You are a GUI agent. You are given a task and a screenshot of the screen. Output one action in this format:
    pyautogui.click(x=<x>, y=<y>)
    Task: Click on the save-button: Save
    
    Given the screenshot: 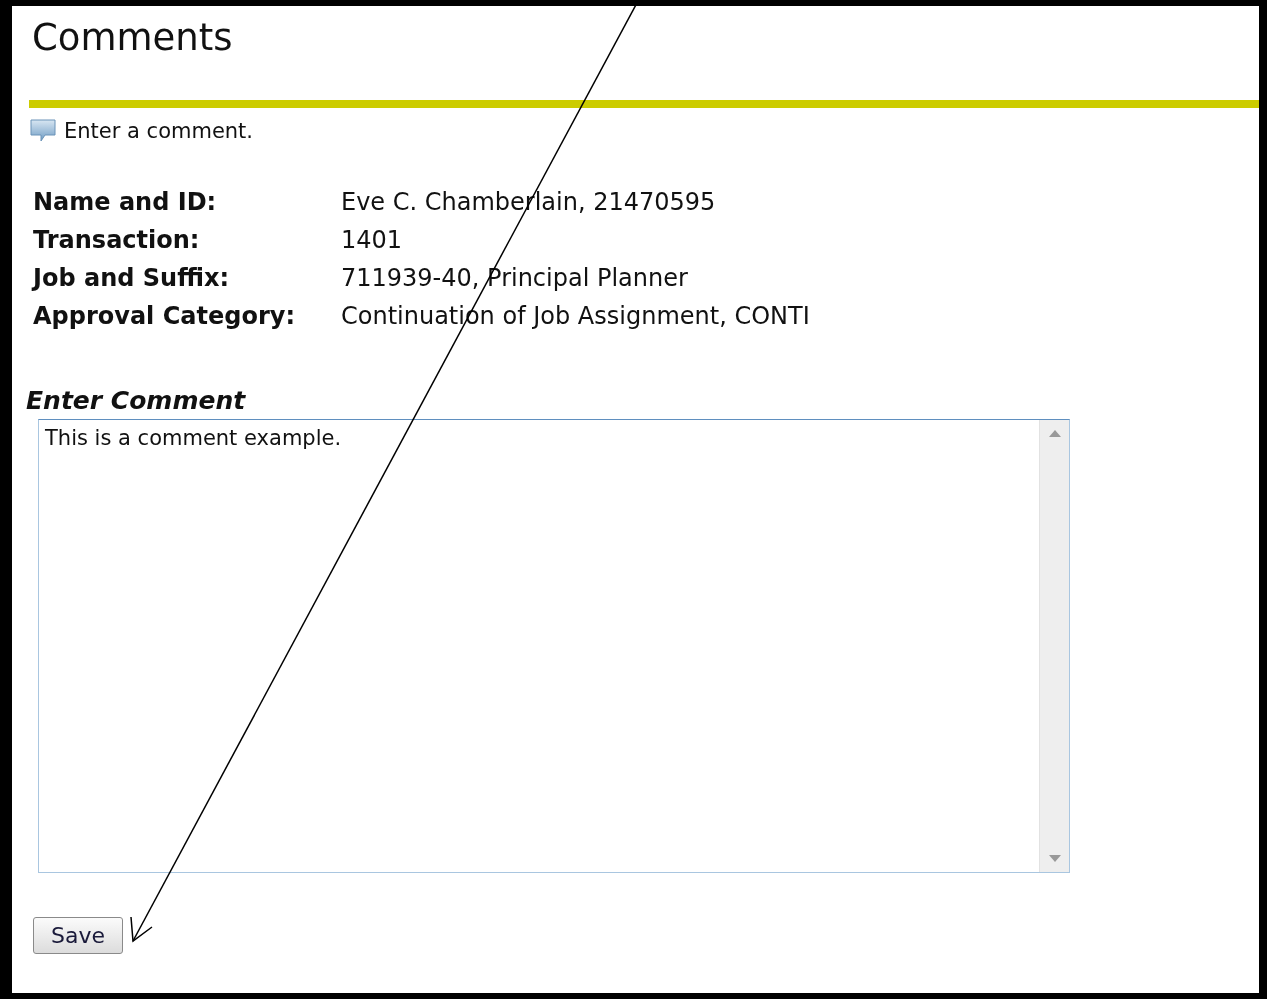 What is the action you would take?
    pyautogui.click(x=78, y=936)
    